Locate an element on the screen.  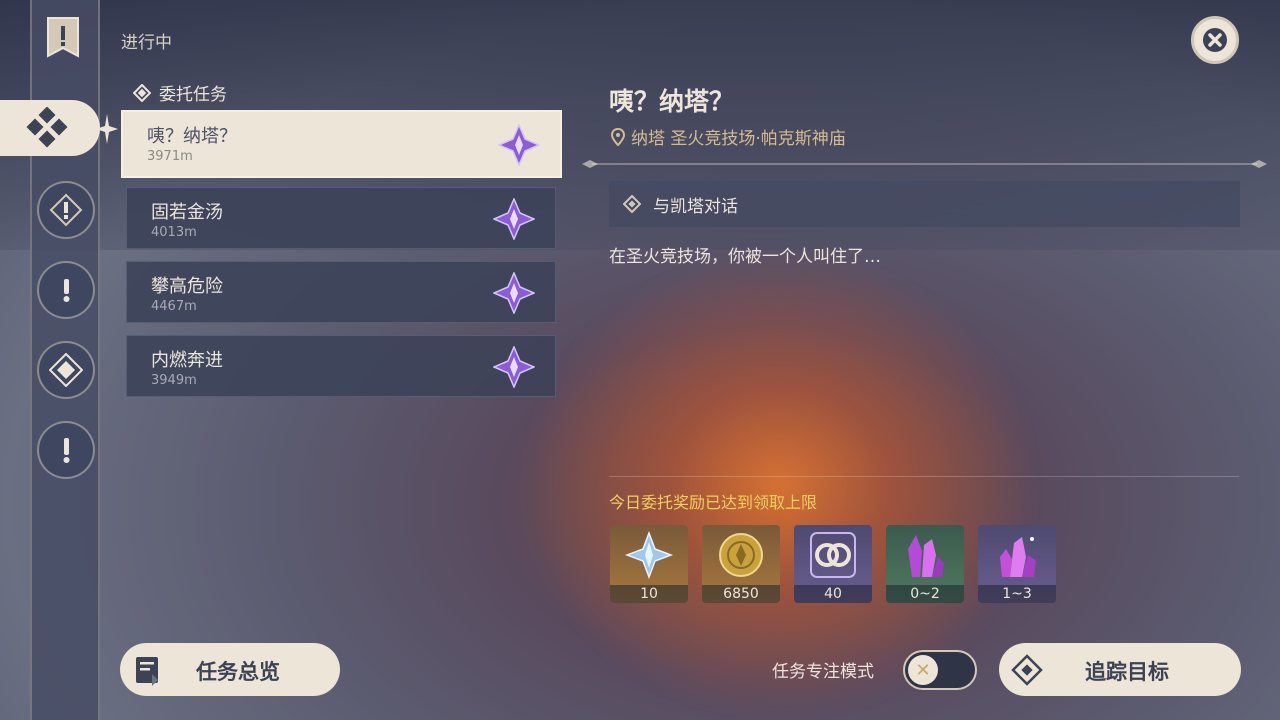
objective-diamond-icon is located at coordinates (632, 204).